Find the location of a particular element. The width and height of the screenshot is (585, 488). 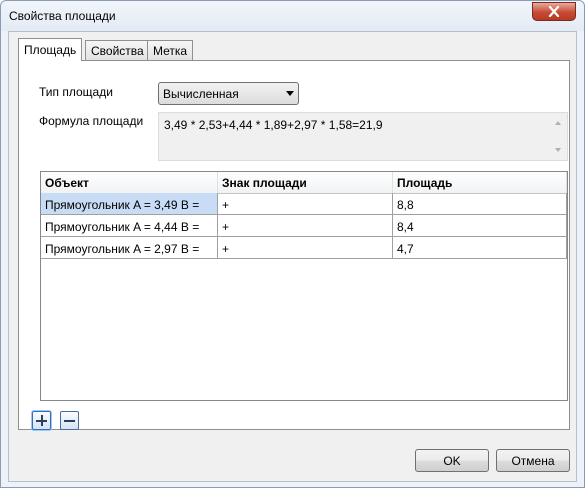

column-header-sign: Знак площади is located at coordinates (305, 183).